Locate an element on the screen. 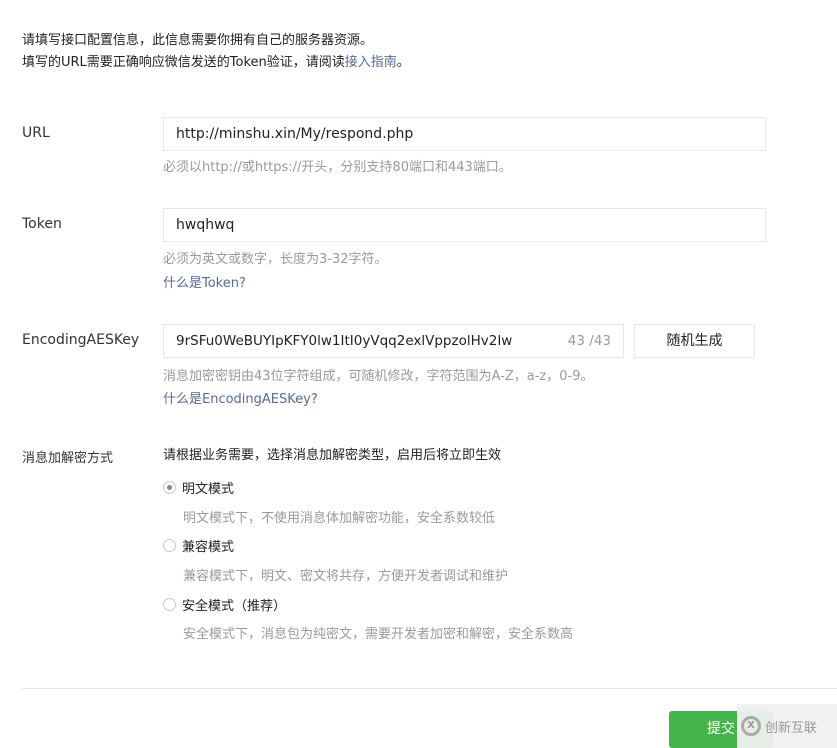 Image resolution: width=837 pixels, height=748 pixels. intro-line-2: 填写的URL需要正确响应微信发送的Token验证，请阅读接入指南。 is located at coordinates (216, 63).